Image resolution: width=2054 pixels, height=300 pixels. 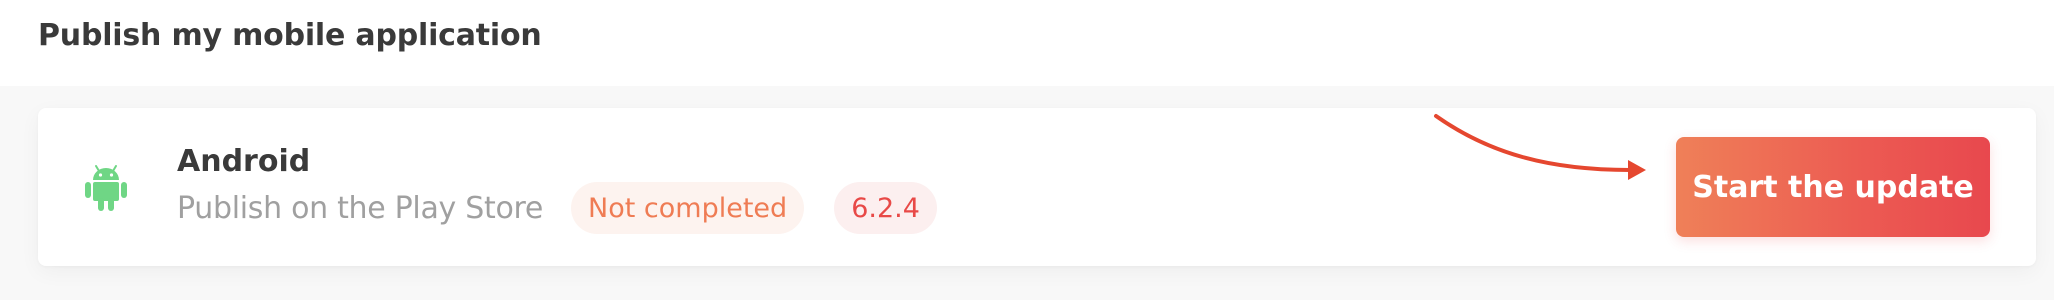 What do you see at coordinates (360, 208) in the screenshot?
I see `store-description: Publish on the Play Store` at bounding box center [360, 208].